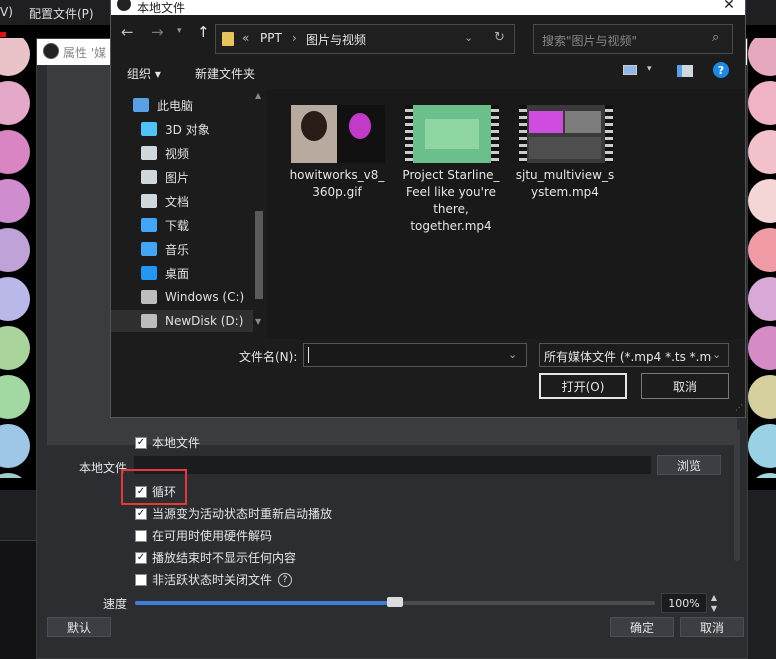 This screenshot has height=659, width=776. Describe the element at coordinates (392, 465) in the screenshot. I see `local-file-path-field` at that location.